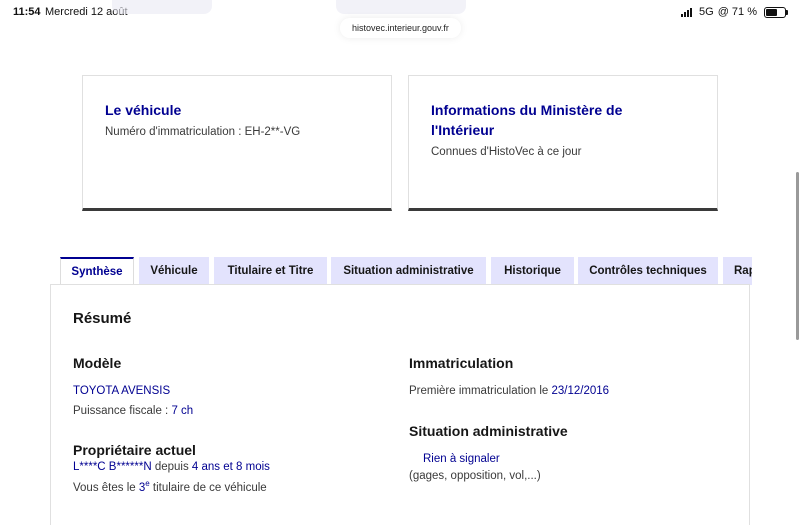 This screenshot has height=525, width=800. Describe the element at coordinates (506, 152) in the screenshot. I see `ministry-card-subtitle: Connues d'HistoVec à ce jour` at that location.